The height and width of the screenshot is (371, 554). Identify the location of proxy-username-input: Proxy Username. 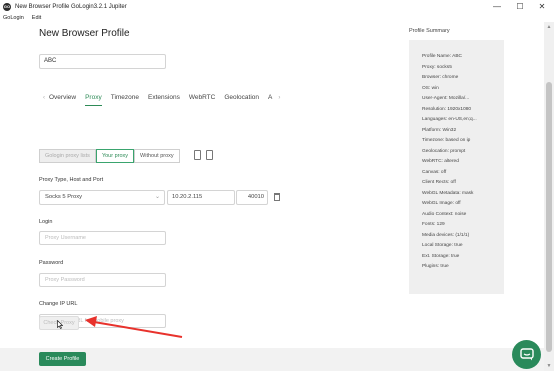
(102, 238).